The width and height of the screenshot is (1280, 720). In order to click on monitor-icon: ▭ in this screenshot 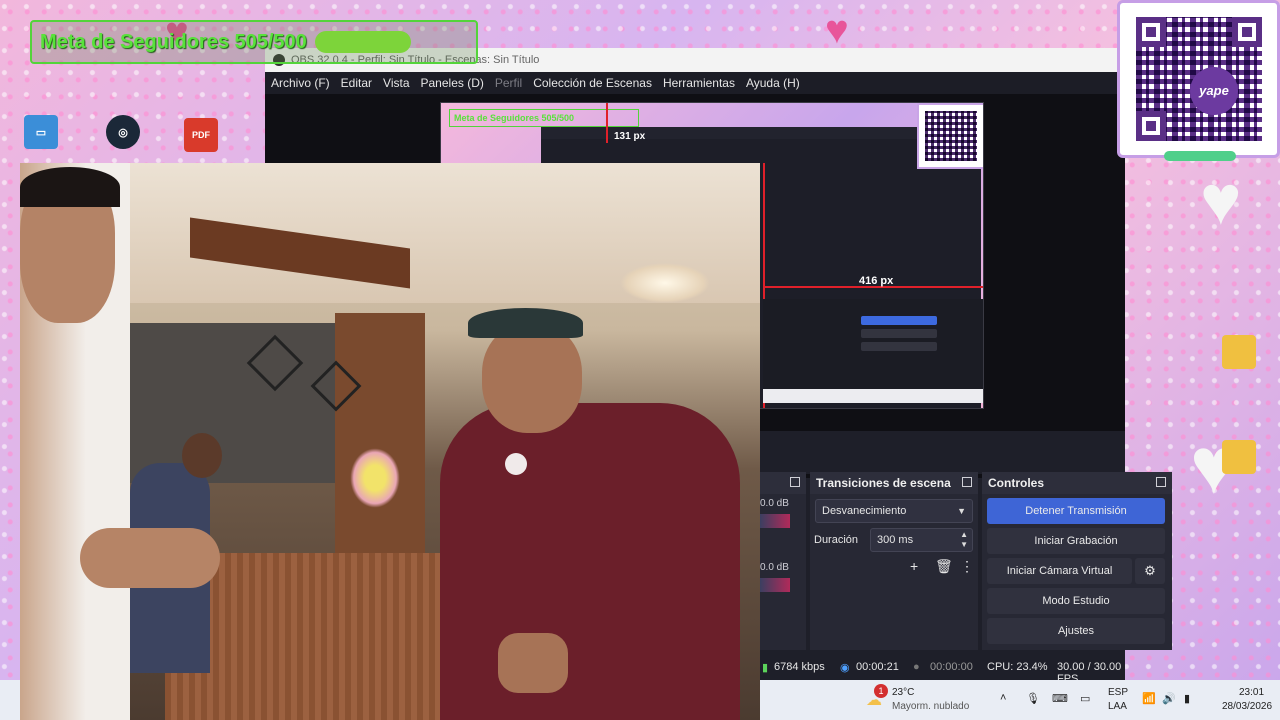, I will do `click(41, 132)`.